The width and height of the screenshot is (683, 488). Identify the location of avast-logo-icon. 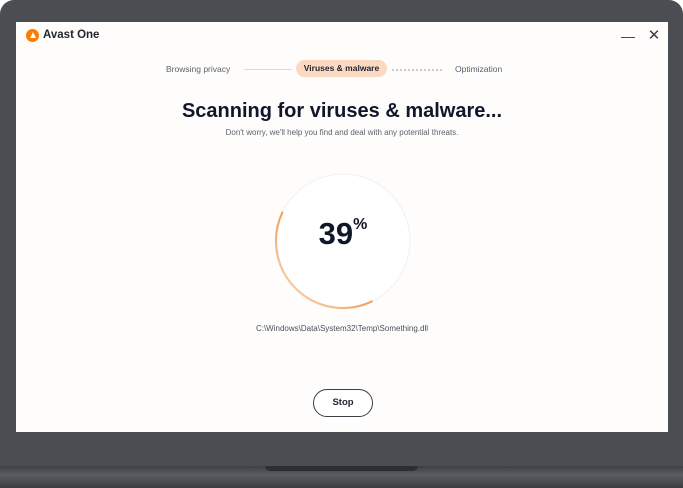
(32, 35).